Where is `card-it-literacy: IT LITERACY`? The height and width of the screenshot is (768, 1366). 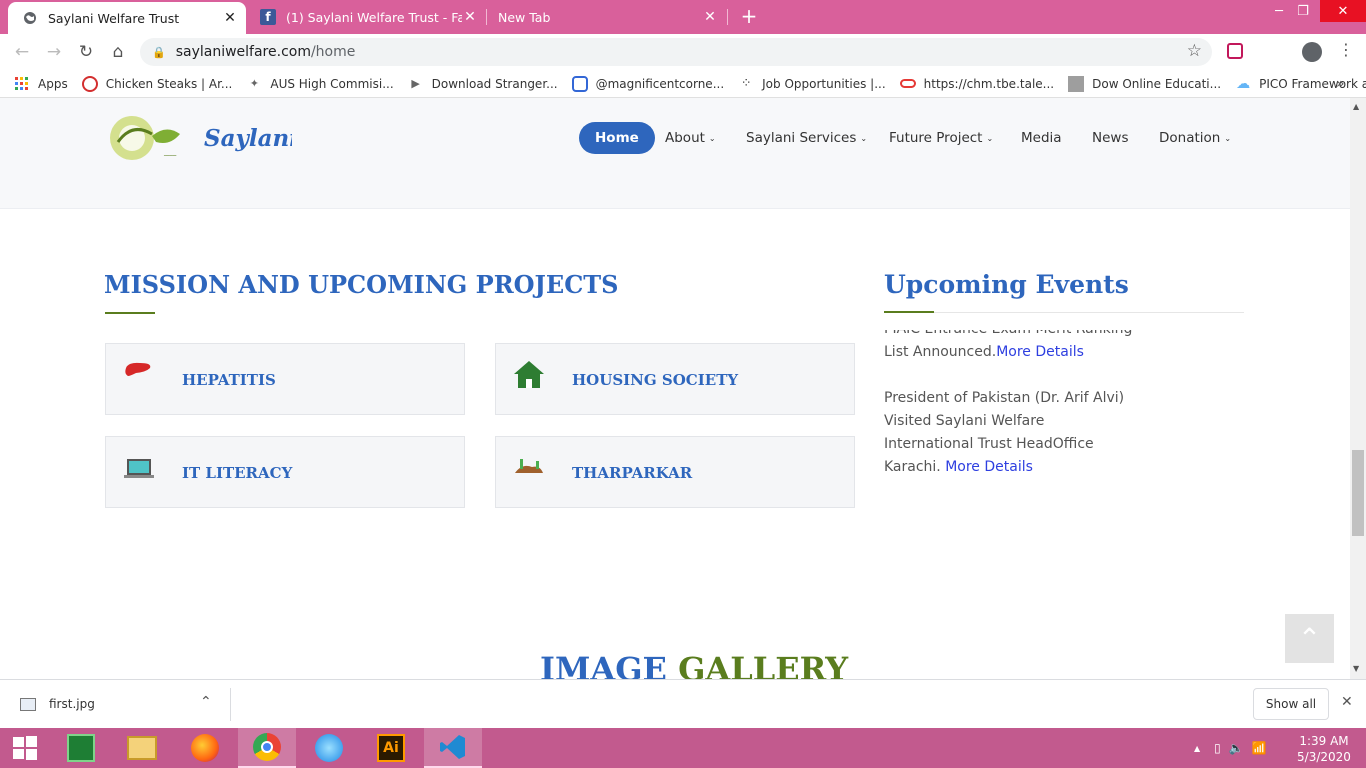
card-it-literacy: IT LITERACY is located at coordinates (285, 472).